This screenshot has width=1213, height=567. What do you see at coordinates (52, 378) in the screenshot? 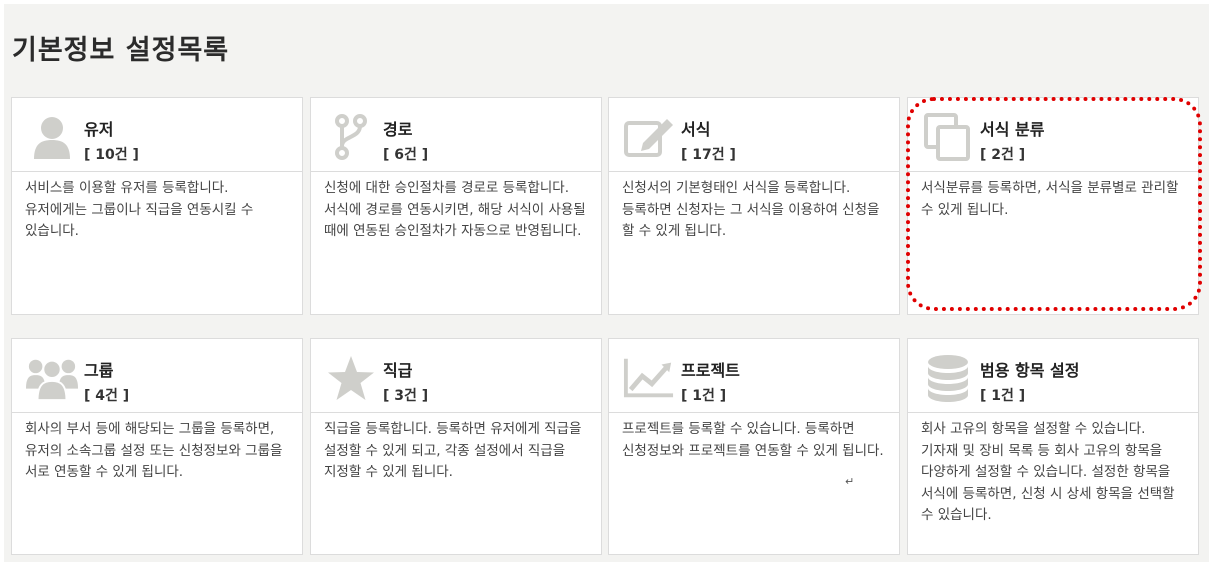
I see `group-icon` at bounding box center [52, 378].